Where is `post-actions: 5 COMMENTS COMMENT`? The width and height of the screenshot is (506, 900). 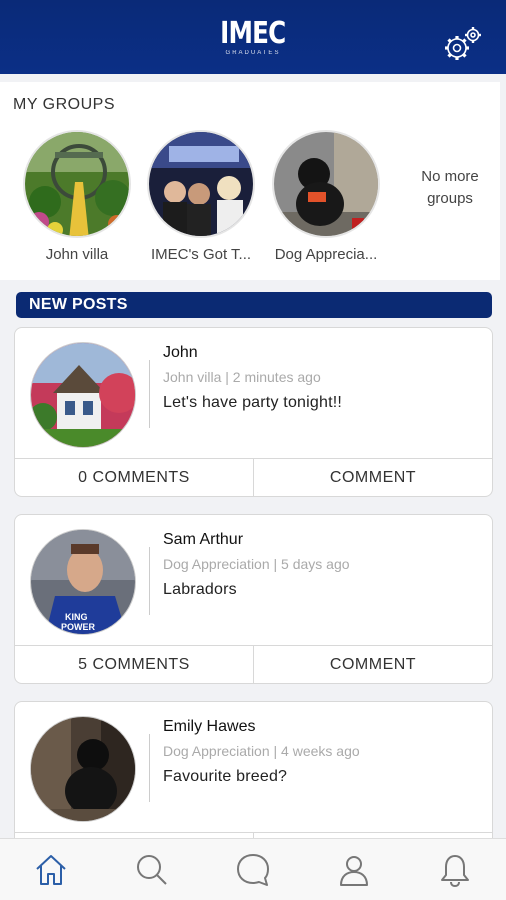
post-actions: 5 COMMENTS COMMENT is located at coordinates (253, 664).